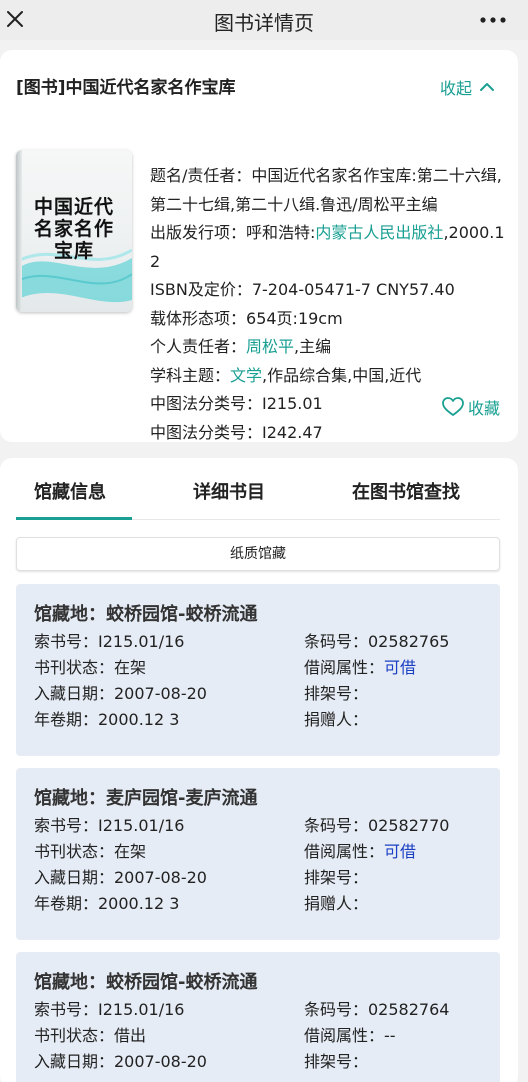  Describe the element at coordinates (483, 408) in the screenshot. I see `favorite-label: 收藏` at that location.